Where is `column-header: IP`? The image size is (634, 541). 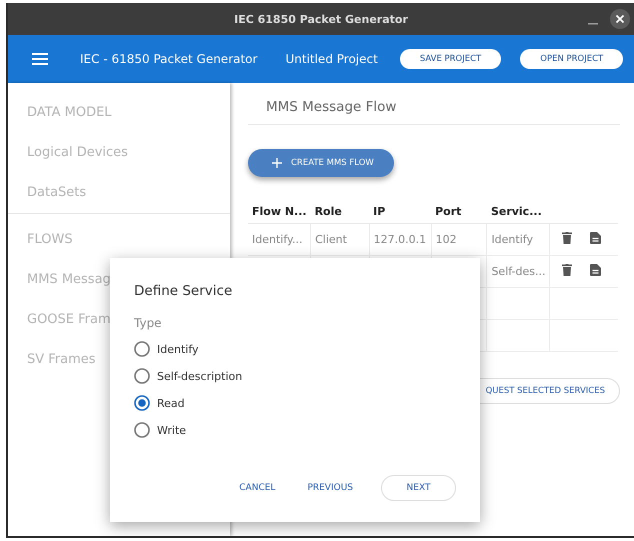 column-header: IP is located at coordinates (400, 211).